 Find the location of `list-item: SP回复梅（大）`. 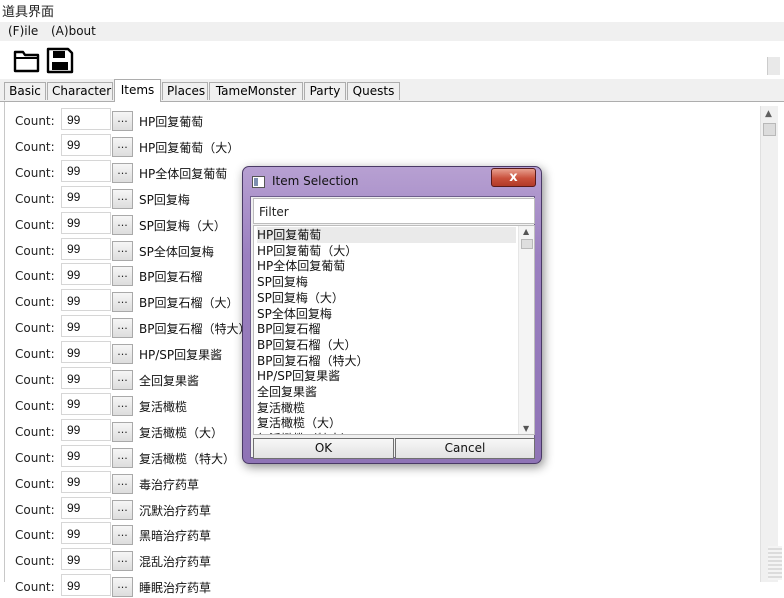

list-item: SP回复梅（大） is located at coordinates (300, 298).